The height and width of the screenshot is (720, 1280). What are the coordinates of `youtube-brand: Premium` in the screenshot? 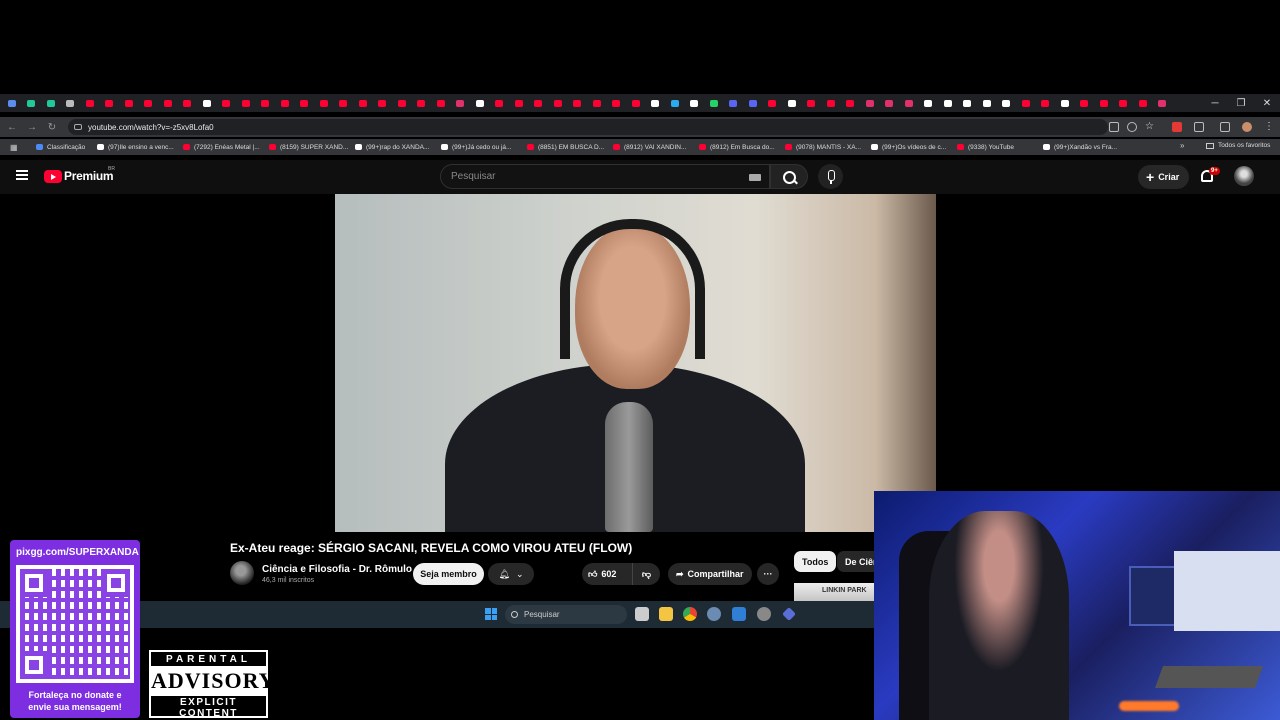 It's located at (89, 176).